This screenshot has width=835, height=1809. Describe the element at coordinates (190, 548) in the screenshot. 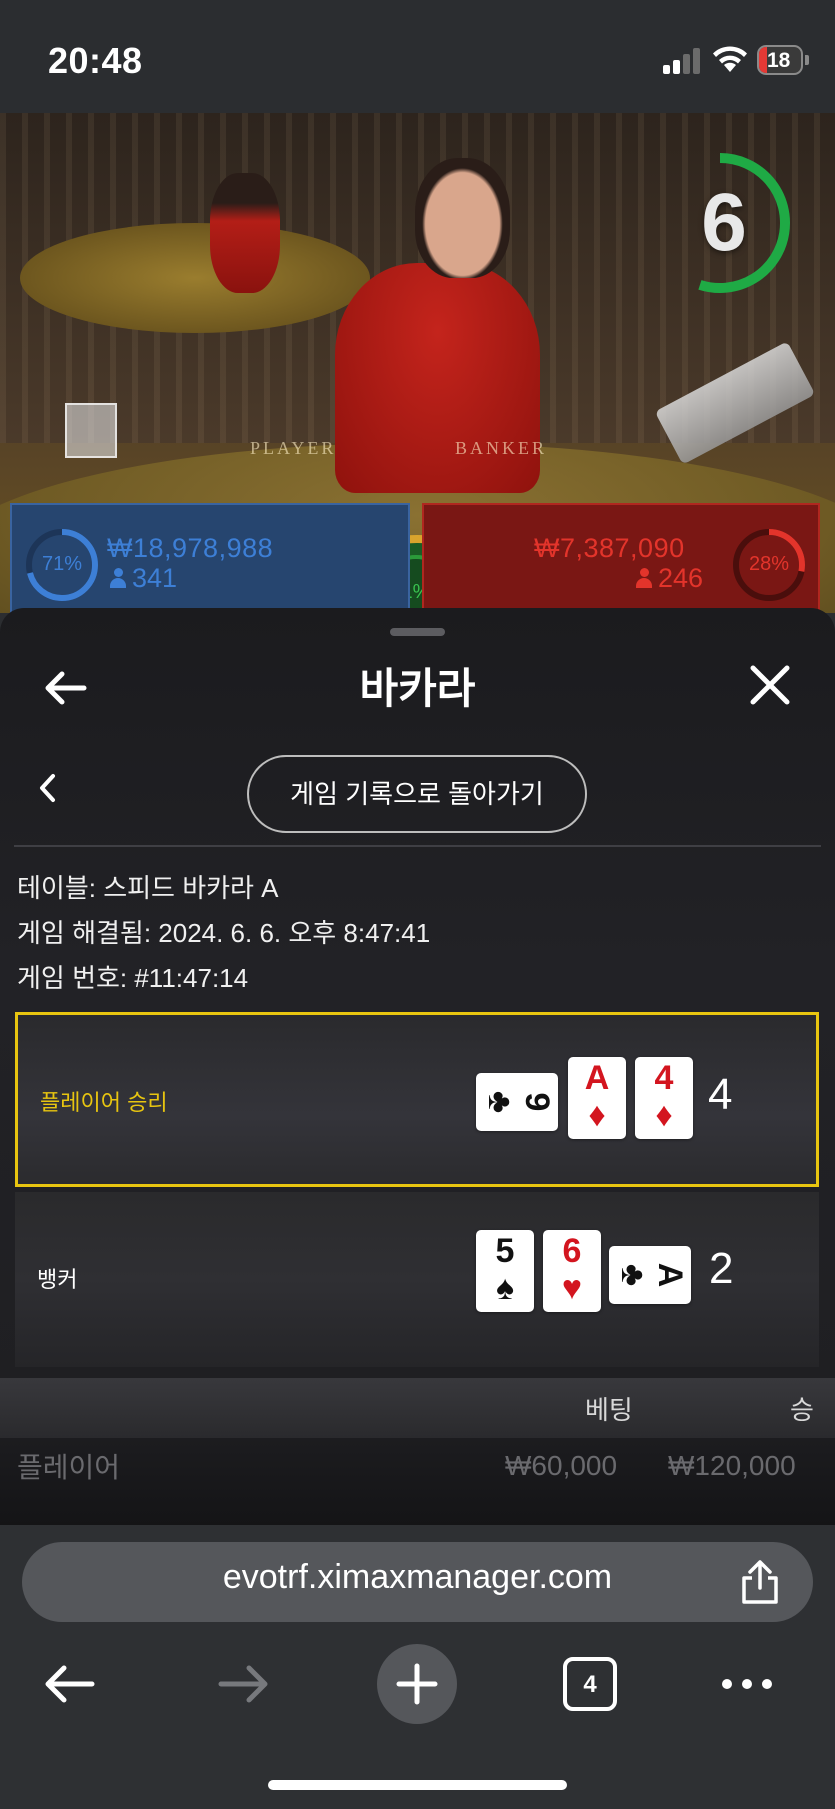

I see `player-bet-amount: ₩18,978,988` at that location.